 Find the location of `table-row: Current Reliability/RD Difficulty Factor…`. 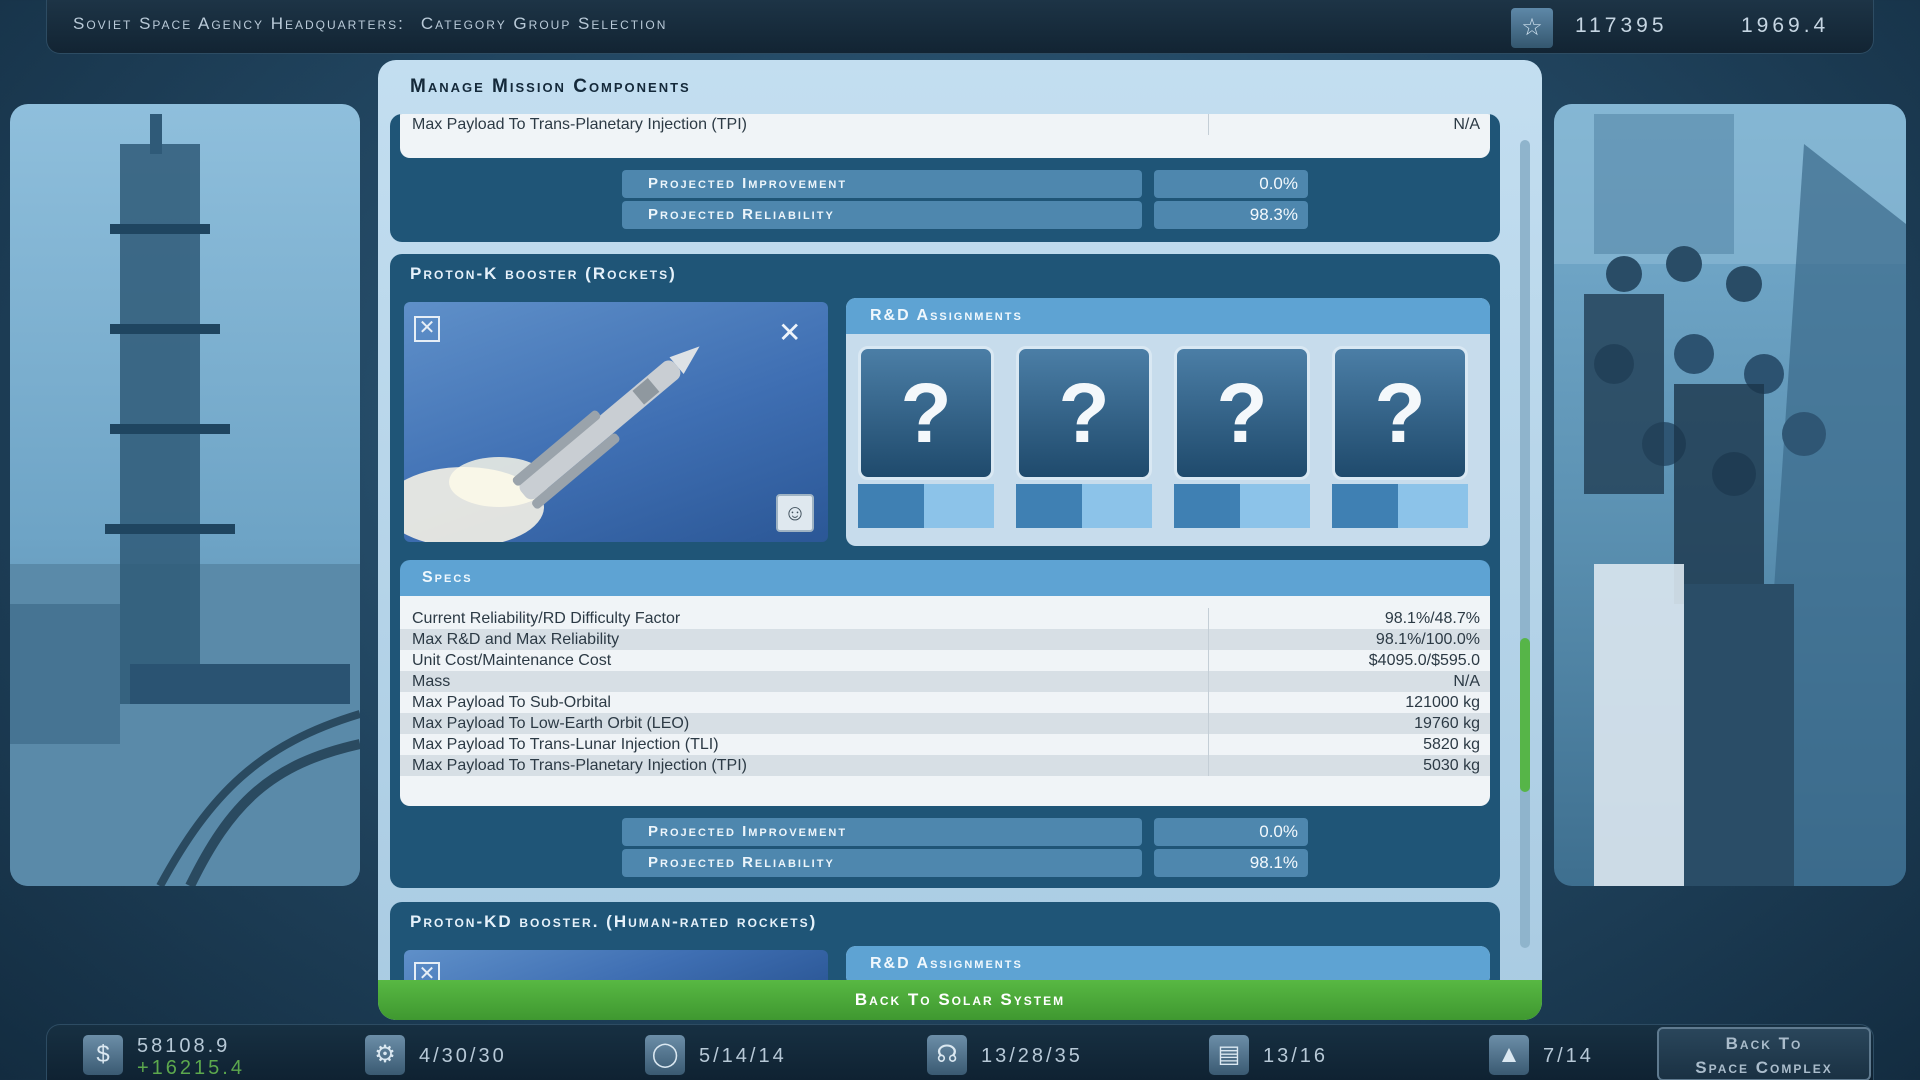

table-row: Current Reliability/RD Difficulty Factor… is located at coordinates (945, 618).